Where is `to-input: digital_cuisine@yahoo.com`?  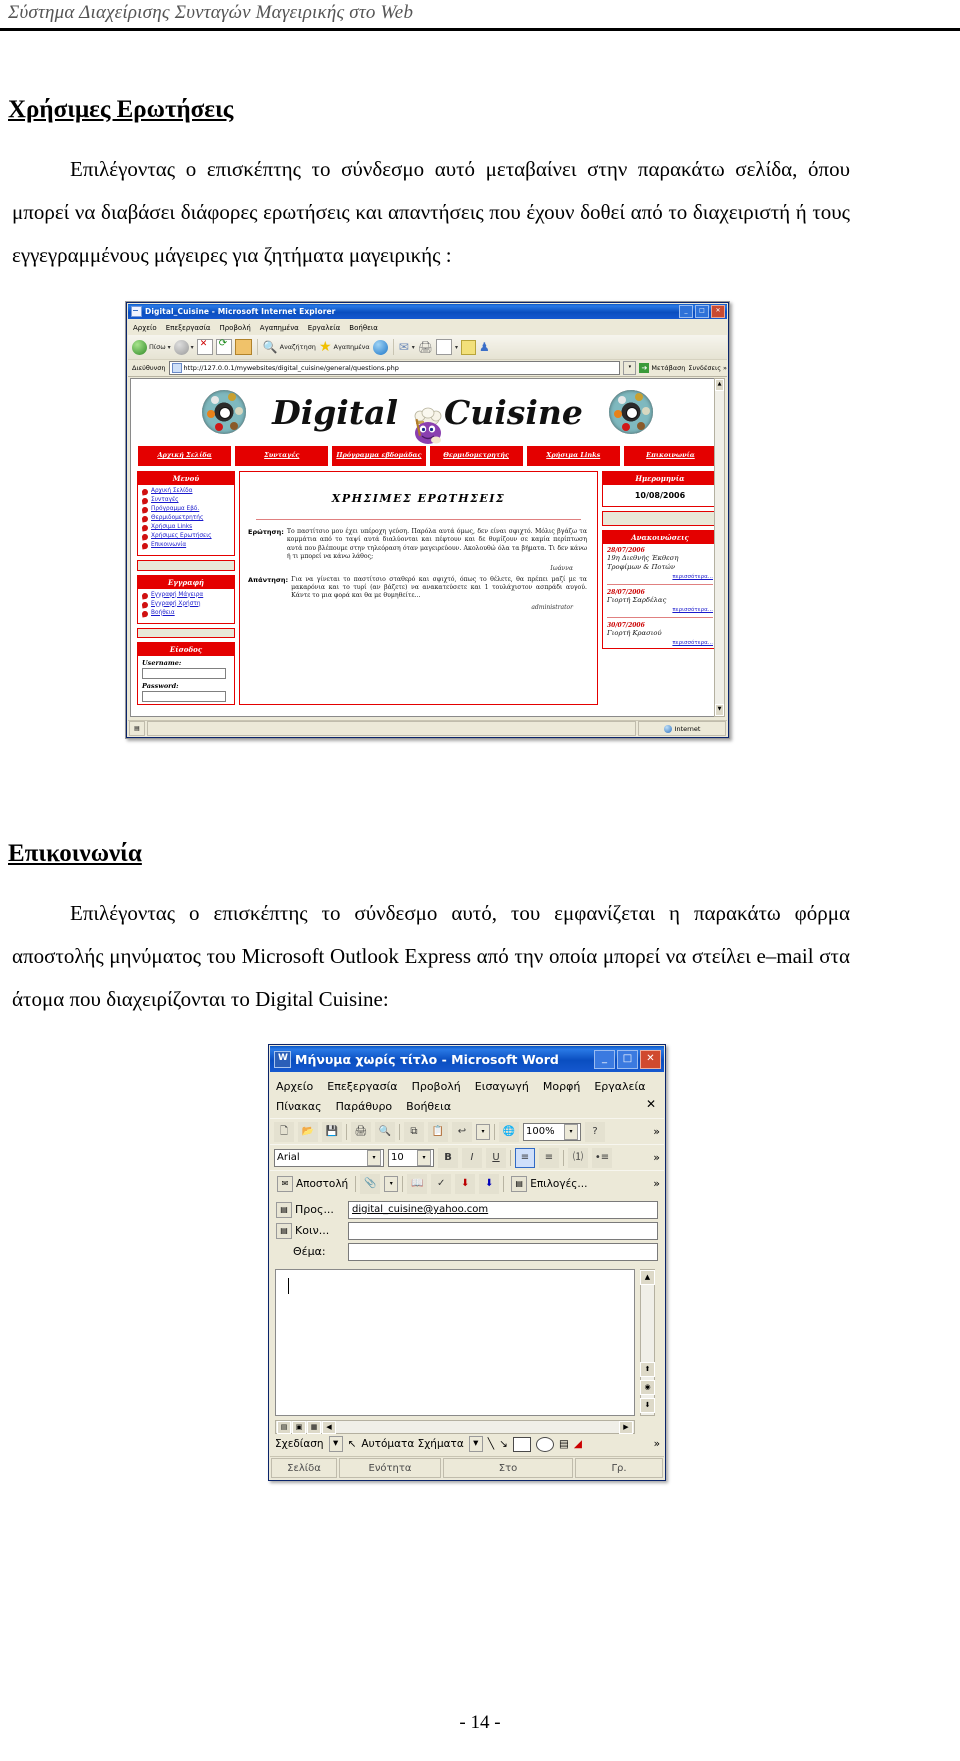
to-input: digital_cuisine@yahoo.com is located at coordinates (503, 1209).